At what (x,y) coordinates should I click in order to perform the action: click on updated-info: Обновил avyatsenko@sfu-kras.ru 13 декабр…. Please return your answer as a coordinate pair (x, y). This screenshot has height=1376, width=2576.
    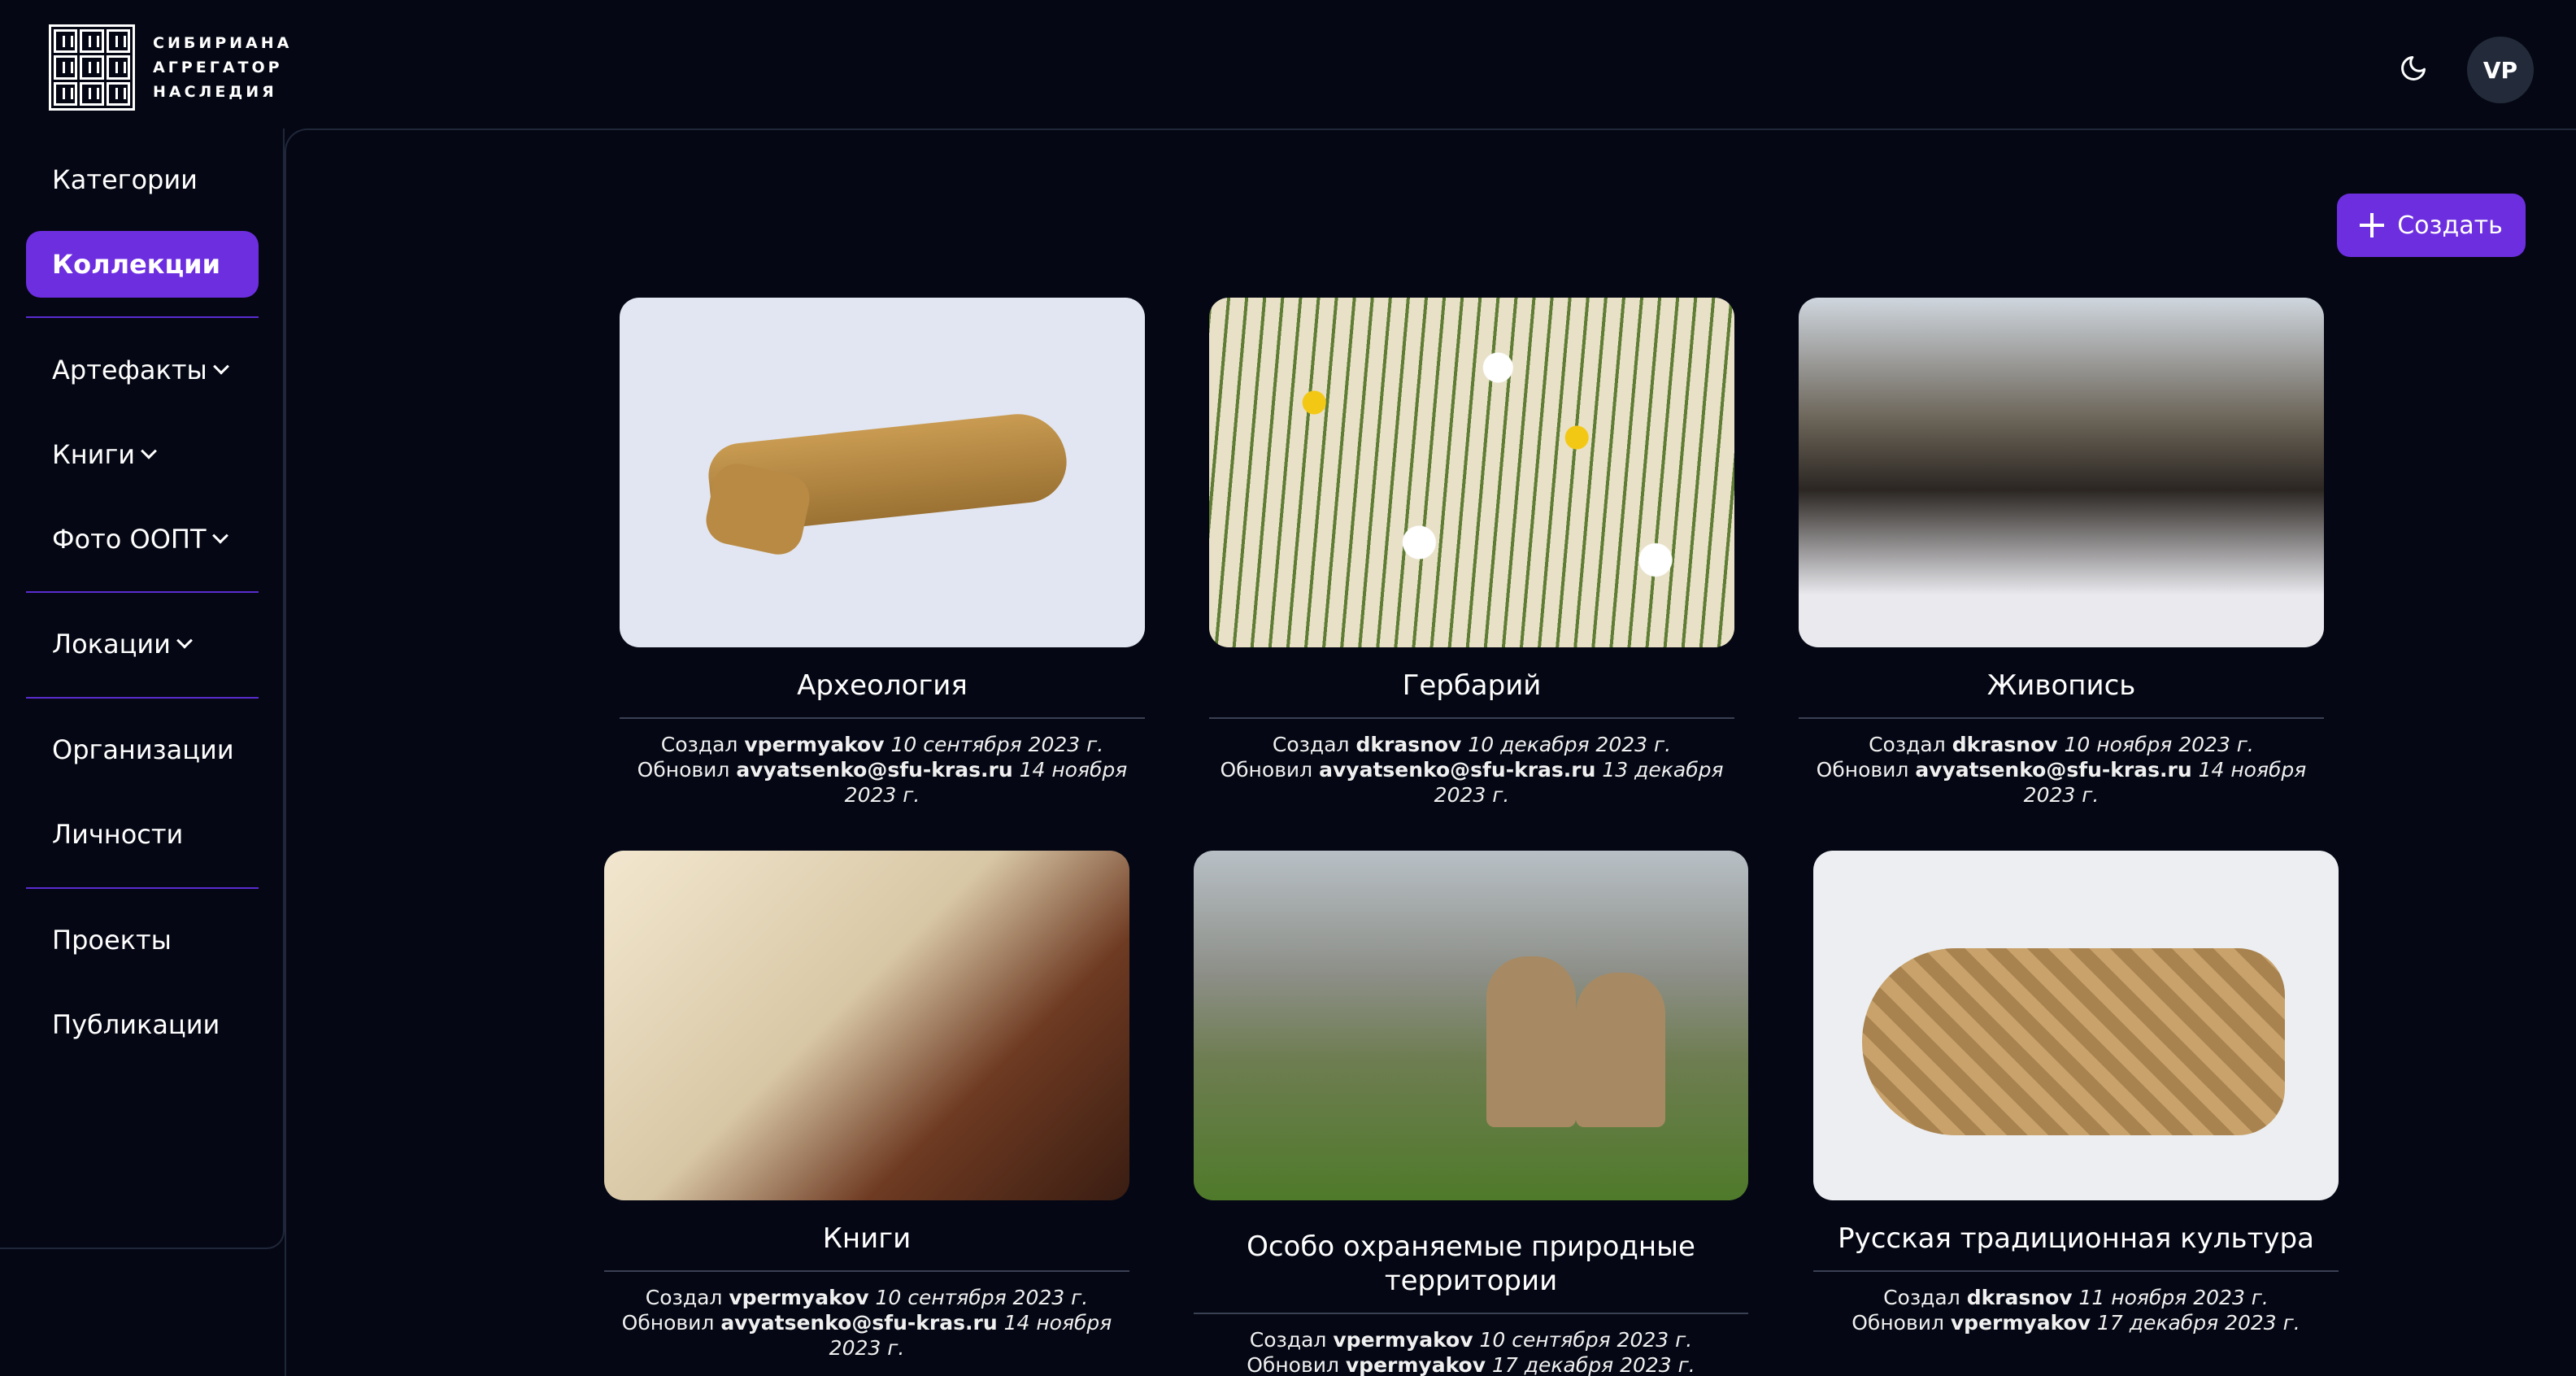
    Looking at the image, I should click on (1472, 782).